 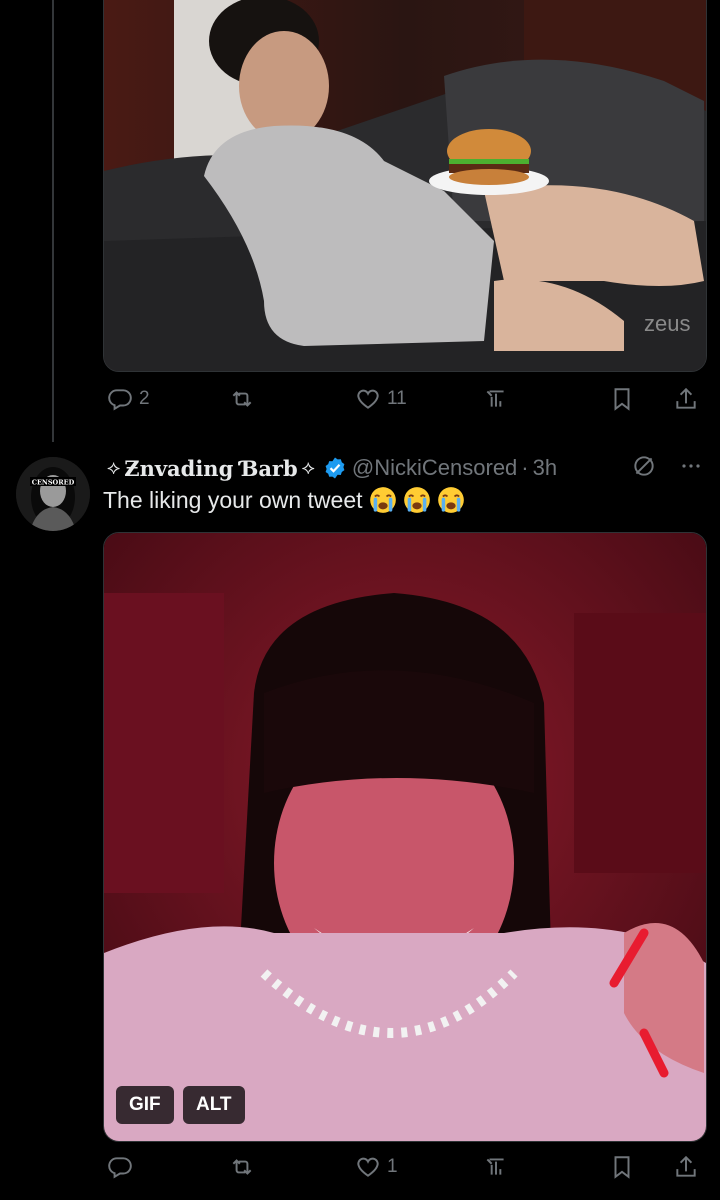 I want to click on more-icon, so click(x=691, y=466).